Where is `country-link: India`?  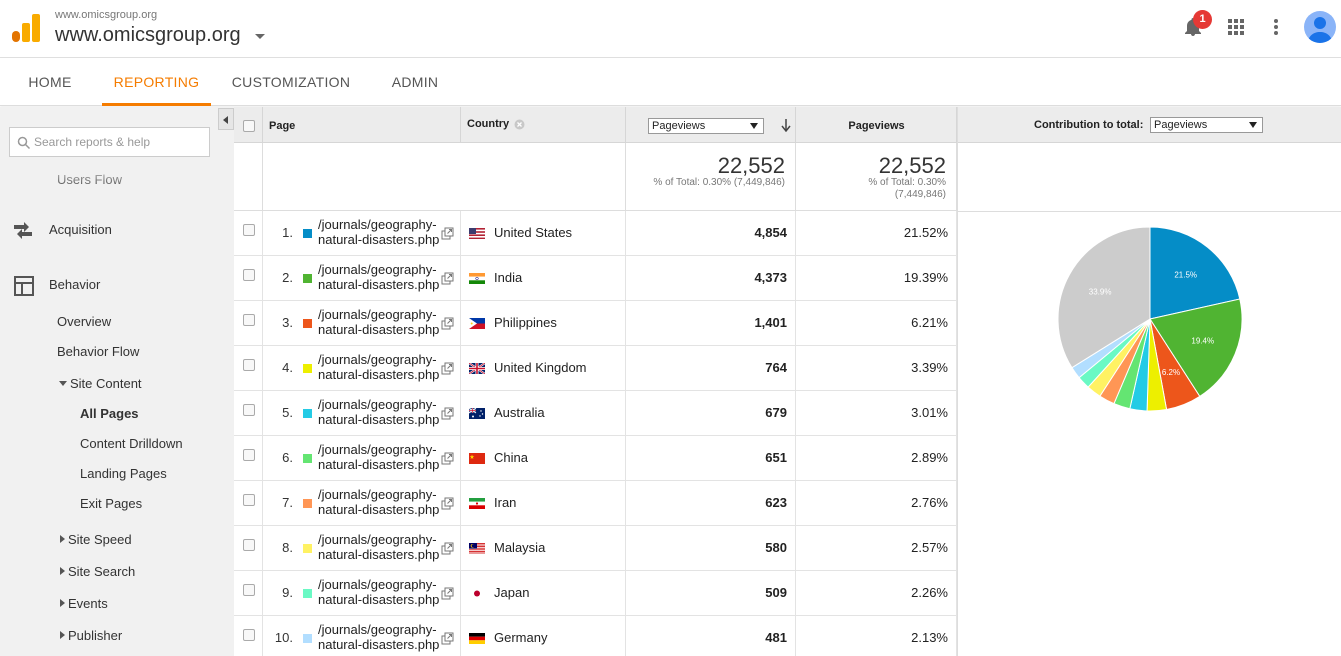 country-link: India is located at coordinates (508, 277).